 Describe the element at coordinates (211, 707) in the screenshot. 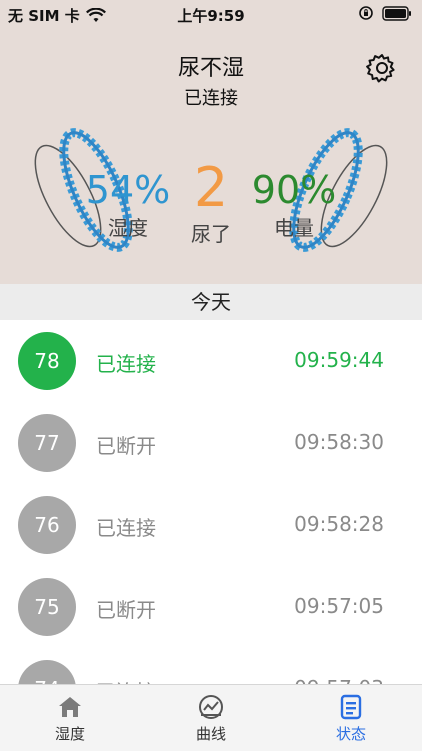

I see `chart-icon` at that location.